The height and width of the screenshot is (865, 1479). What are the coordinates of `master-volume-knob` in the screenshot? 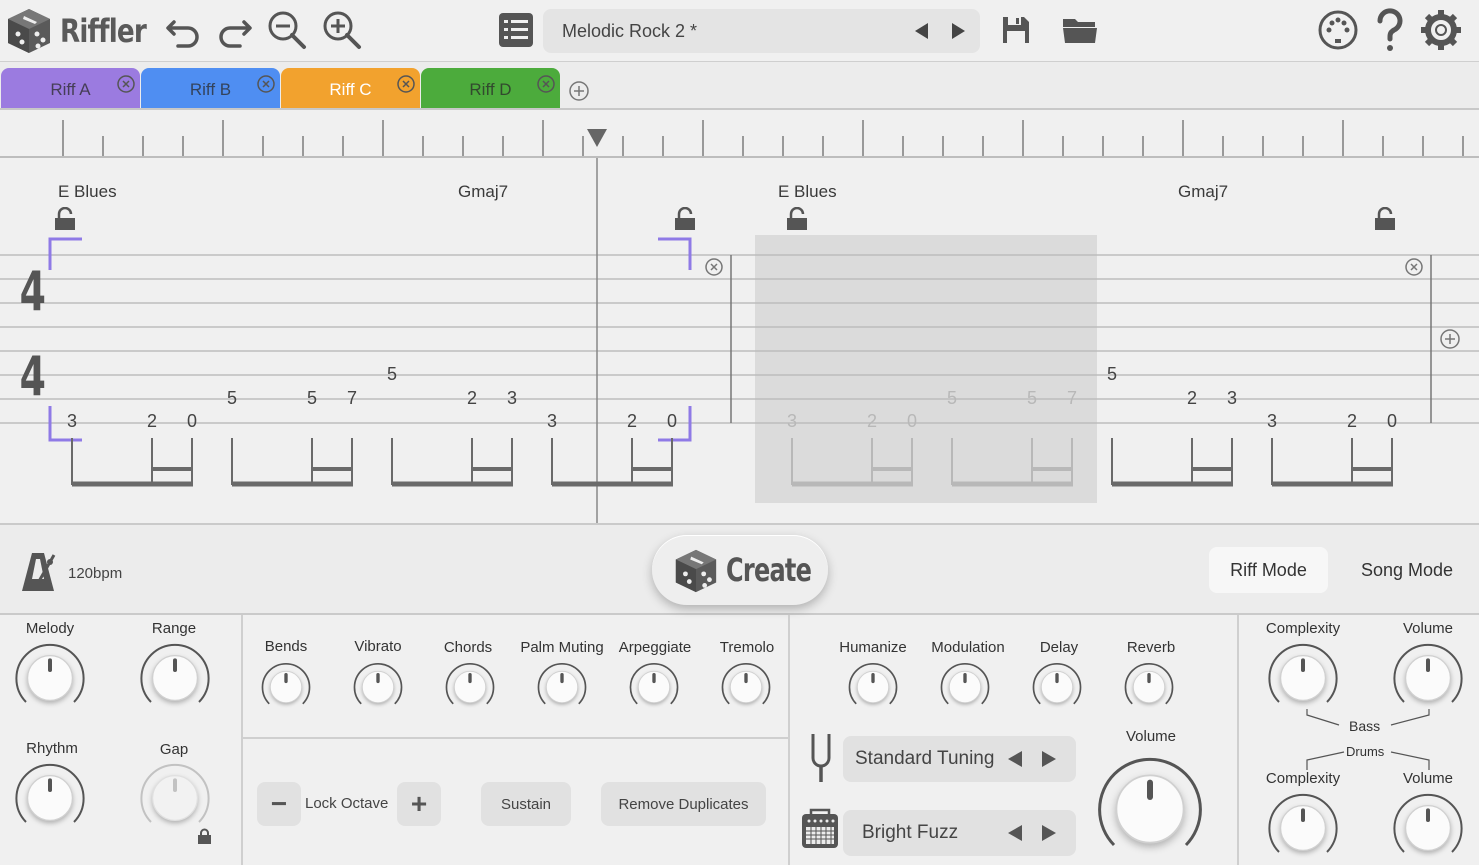 It's located at (1150, 807).